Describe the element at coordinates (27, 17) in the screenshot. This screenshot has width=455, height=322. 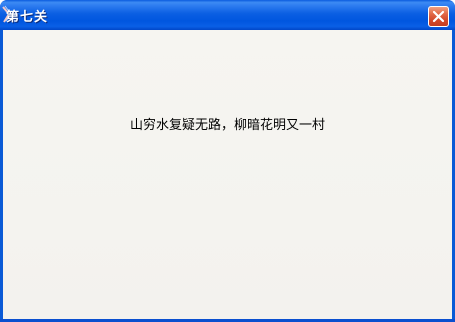
I see `window-title: 第七关` at that location.